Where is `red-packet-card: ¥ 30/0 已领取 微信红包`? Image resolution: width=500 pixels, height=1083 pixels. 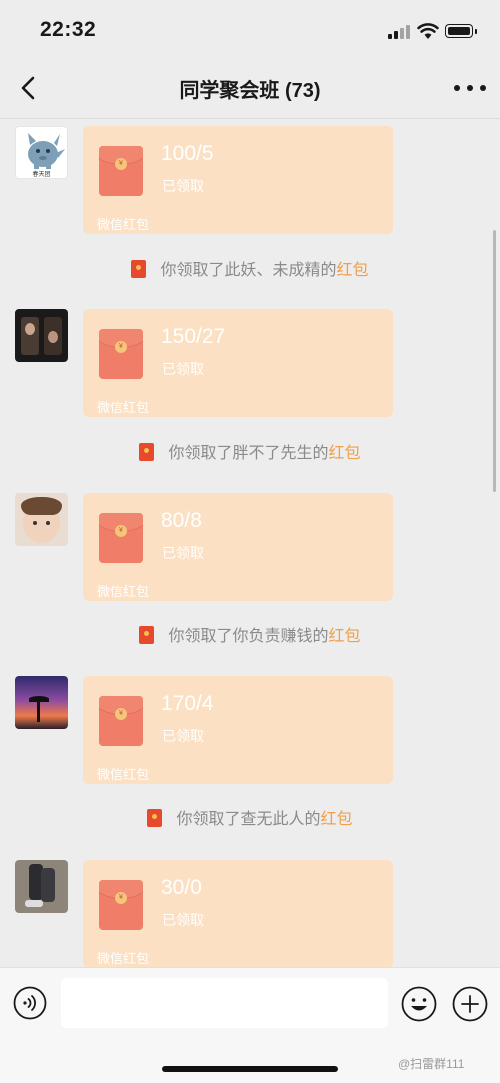 red-packet-card: ¥ 30/0 已领取 微信红包 is located at coordinates (238, 913).